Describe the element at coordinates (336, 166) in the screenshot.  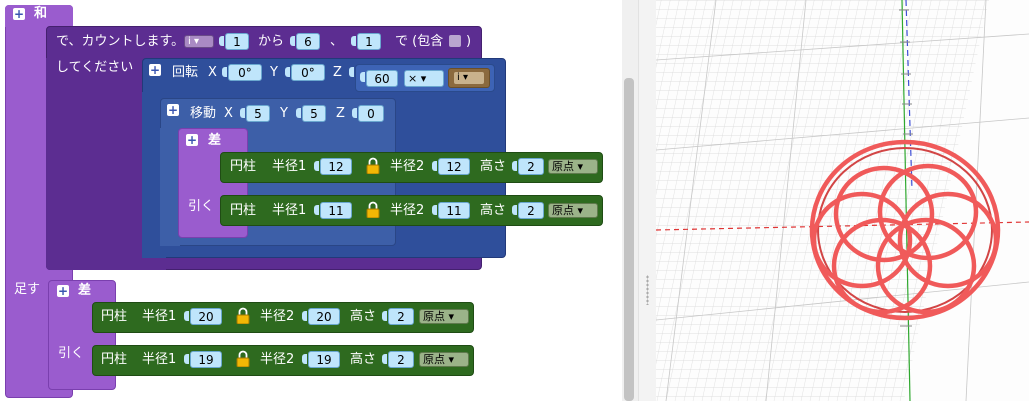
I see `radius1-input: 12` at that location.